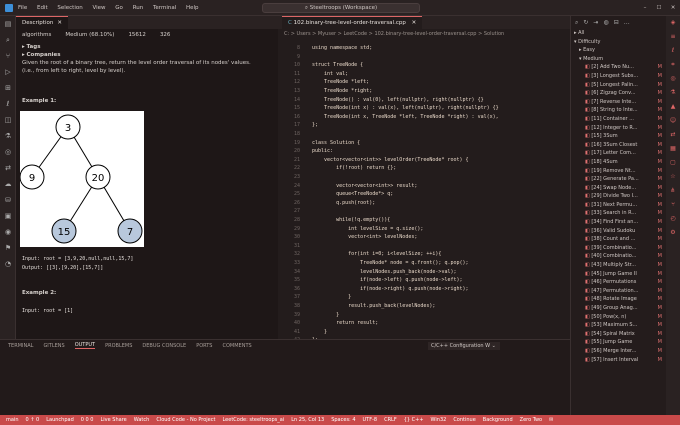  What do you see at coordinates (618, 119) in the screenshot?
I see `problem-item: ◧ [11] Container ... M` at bounding box center [618, 119].